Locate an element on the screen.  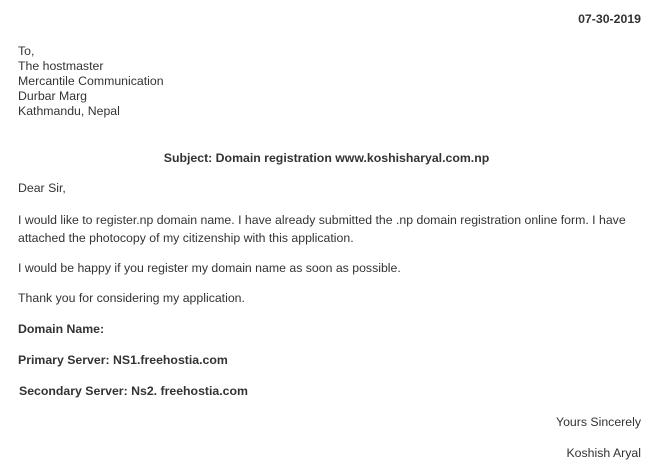
greeting: Dear Sir, is located at coordinates (42, 188).